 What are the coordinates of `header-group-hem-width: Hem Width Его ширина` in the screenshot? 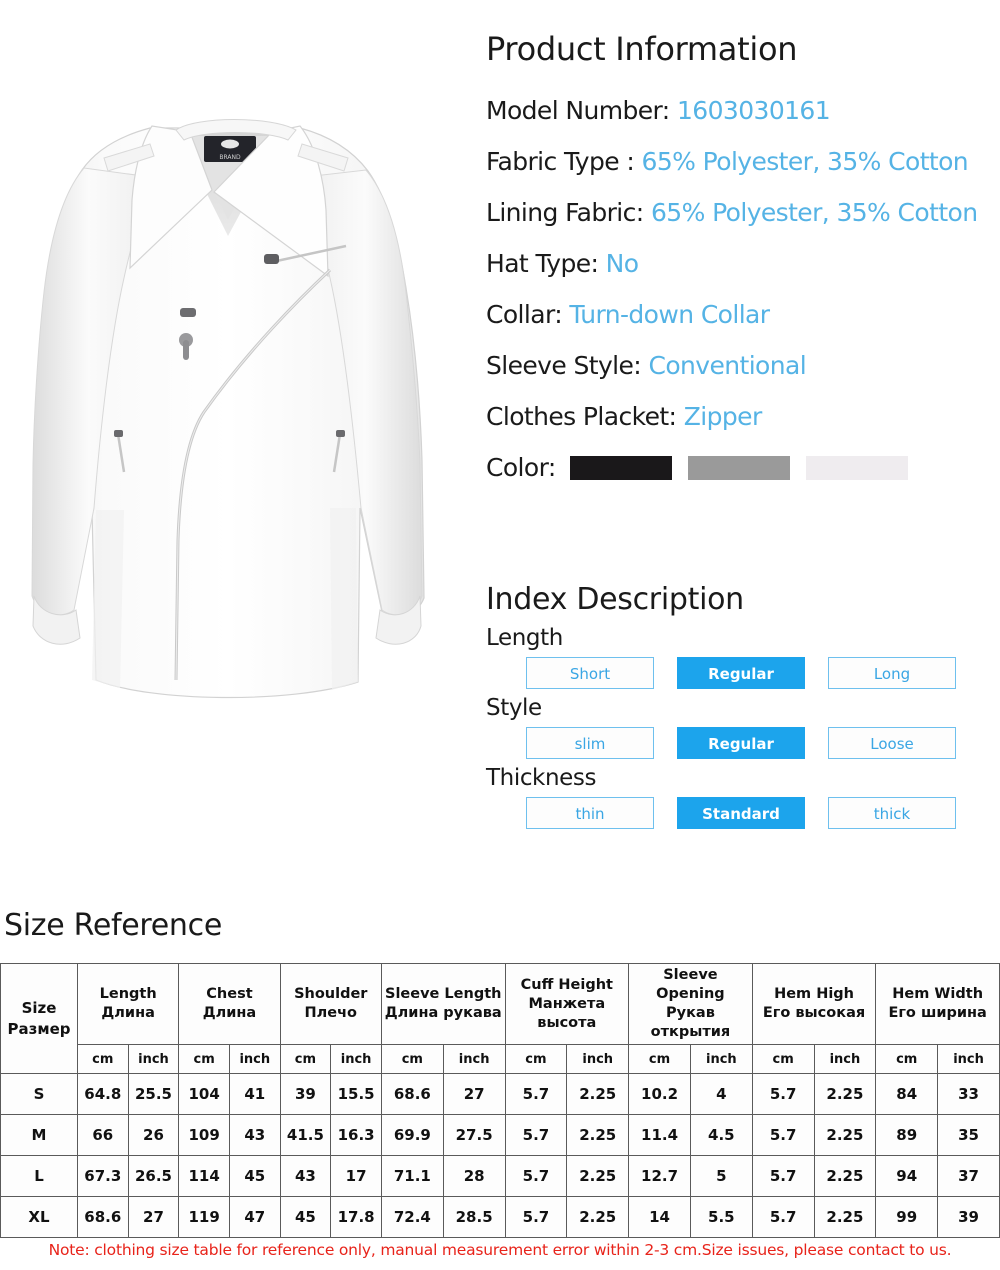 It's located at (937, 1004).